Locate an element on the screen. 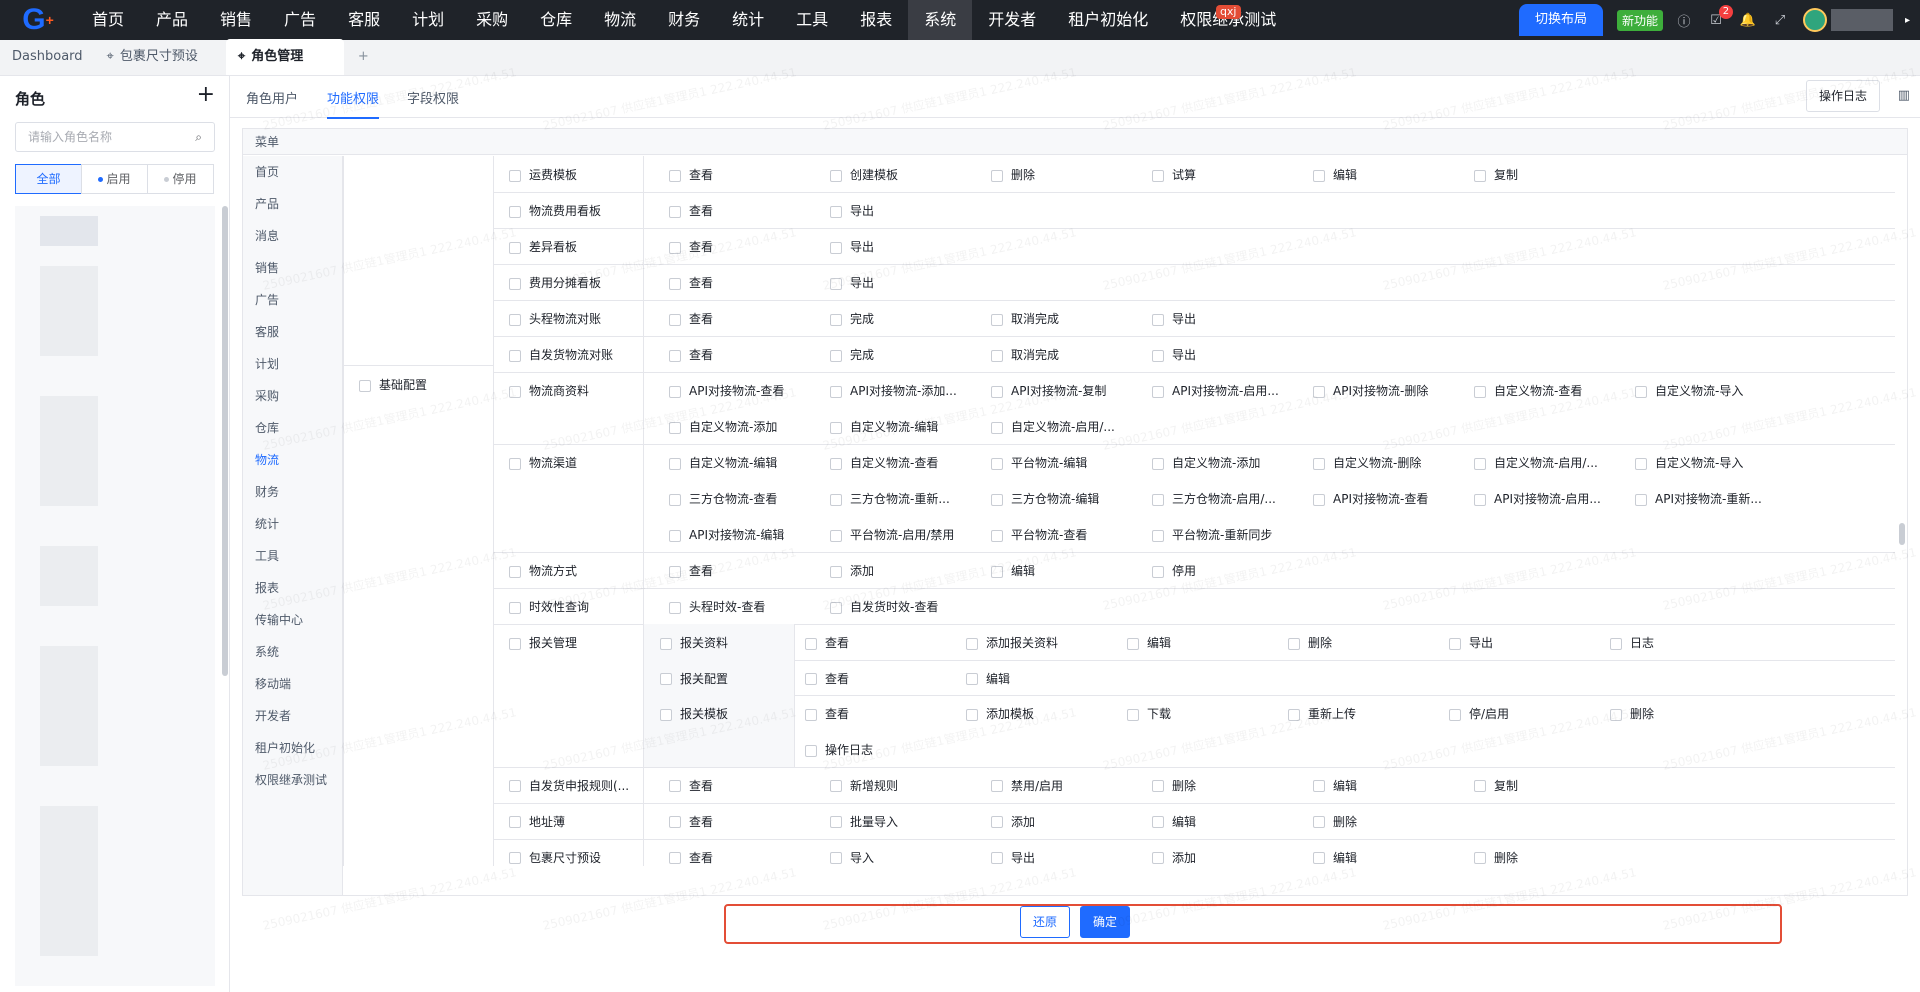 This screenshot has width=1920, height=992. subtab-role-users: 角色用户 is located at coordinates (272, 97).